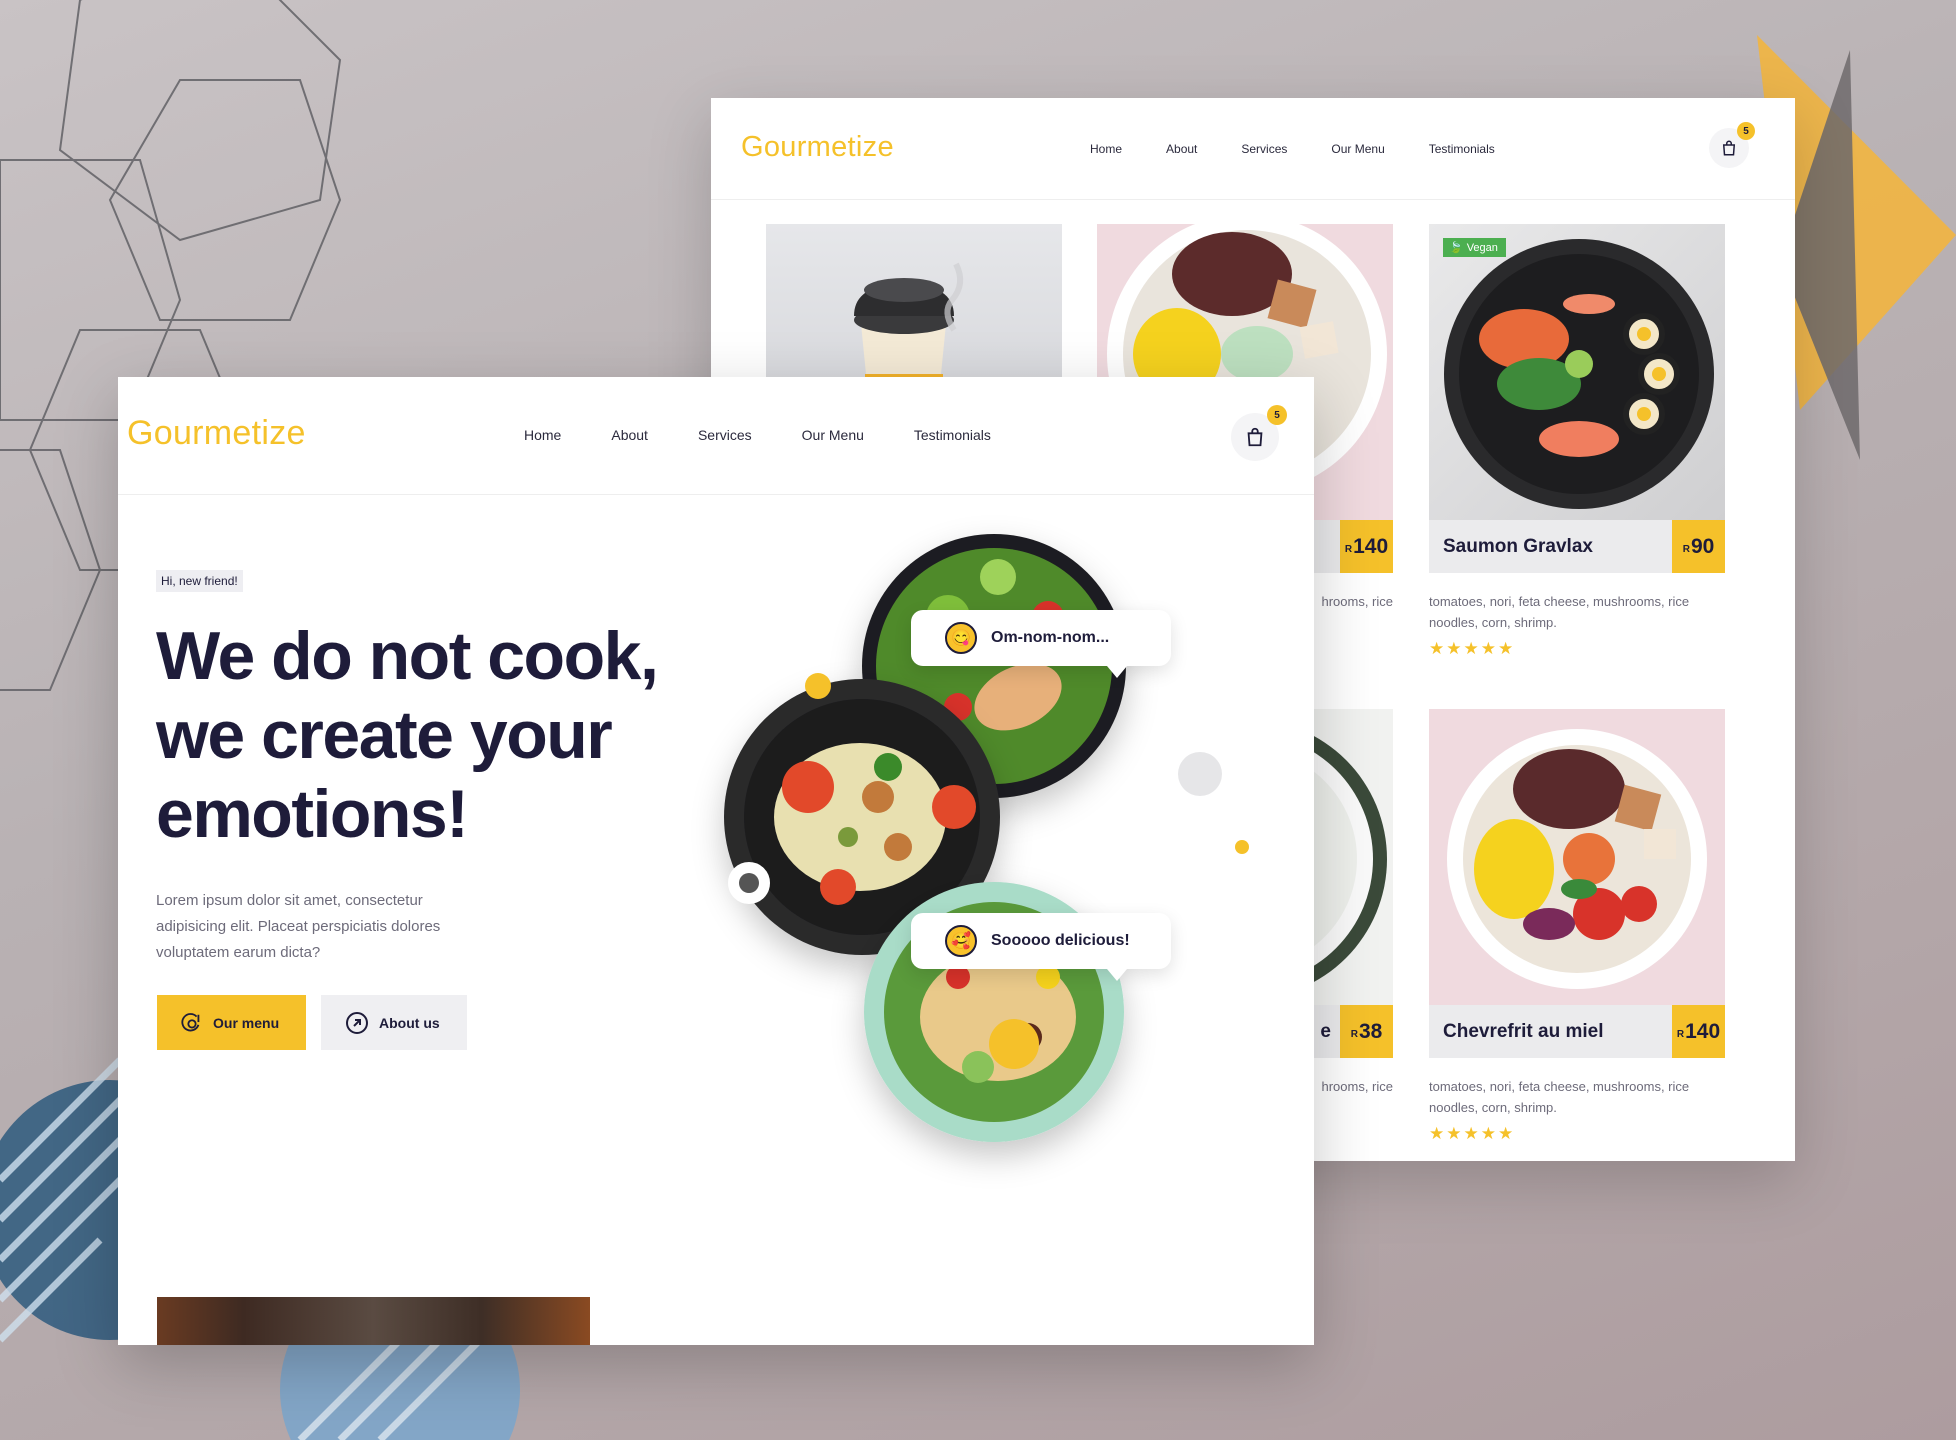  I want to click on chat-bubble-delicious: 🥰 Sooooo delicious!, so click(1041, 947).